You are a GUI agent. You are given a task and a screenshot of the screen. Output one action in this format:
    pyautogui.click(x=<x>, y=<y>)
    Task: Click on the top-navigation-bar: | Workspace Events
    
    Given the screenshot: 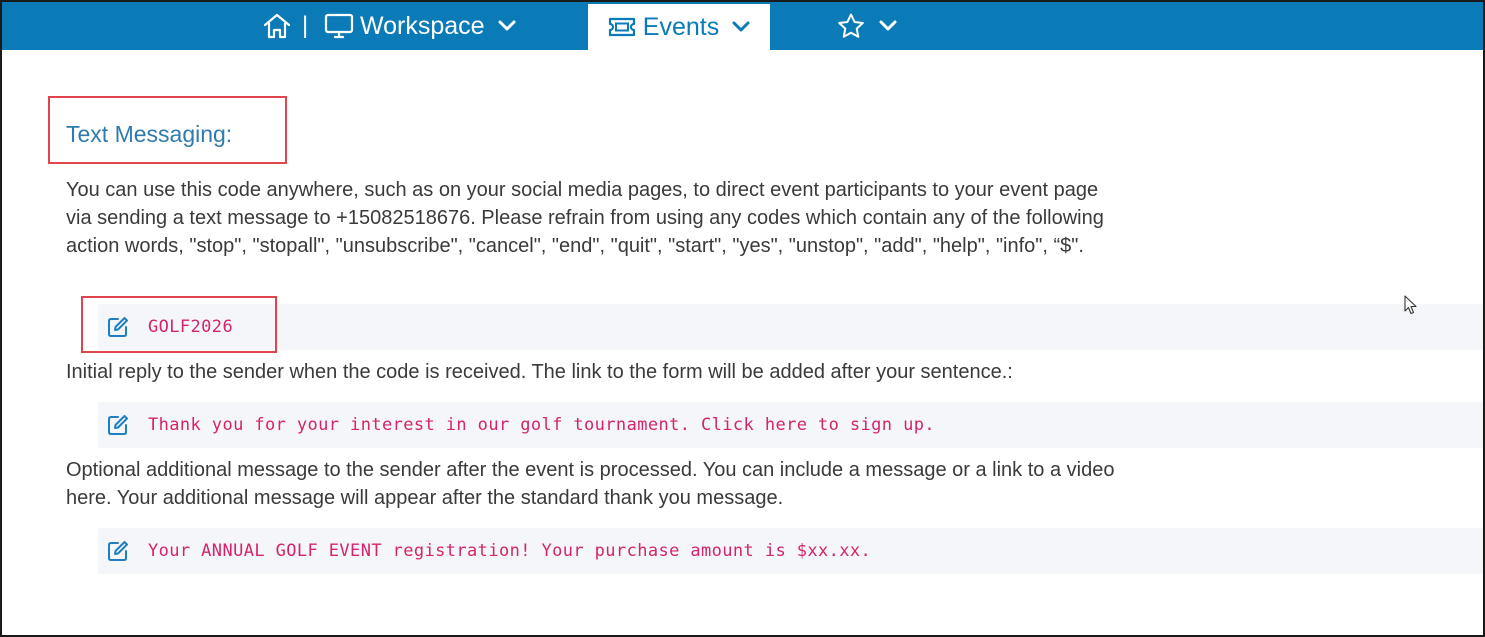 What is the action you would take?
    pyautogui.click(x=742, y=26)
    